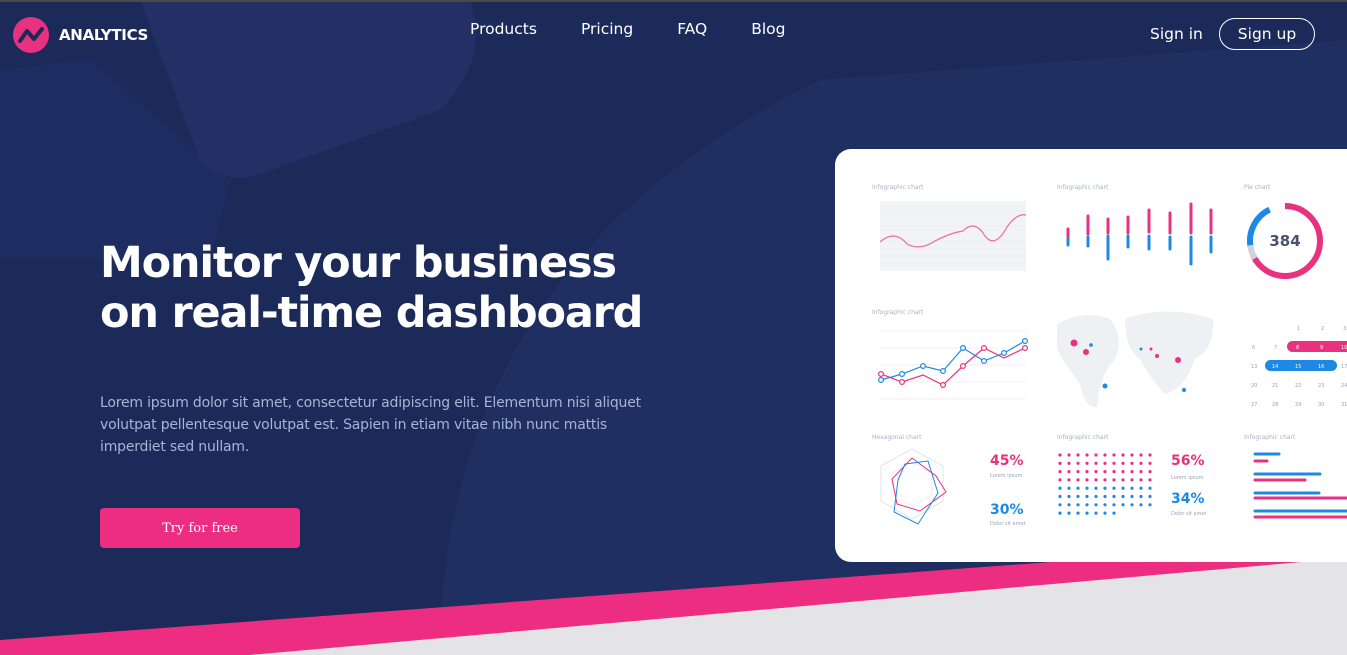  I want to click on cal-15: 15, so click(1298, 367).